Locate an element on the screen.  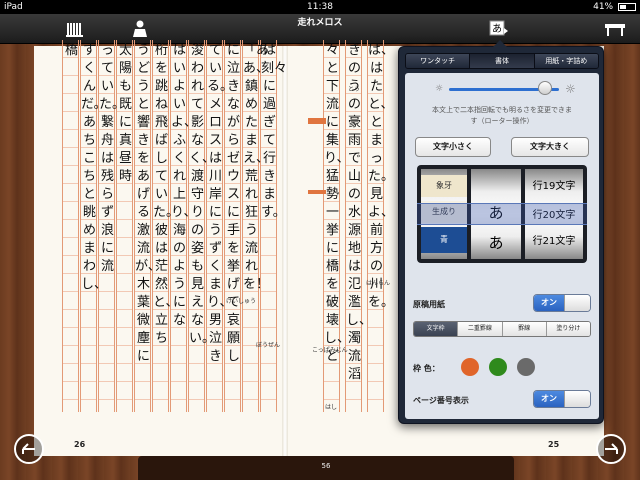
ruby-annotation: けいしゅう is located at coordinates (241, 301).